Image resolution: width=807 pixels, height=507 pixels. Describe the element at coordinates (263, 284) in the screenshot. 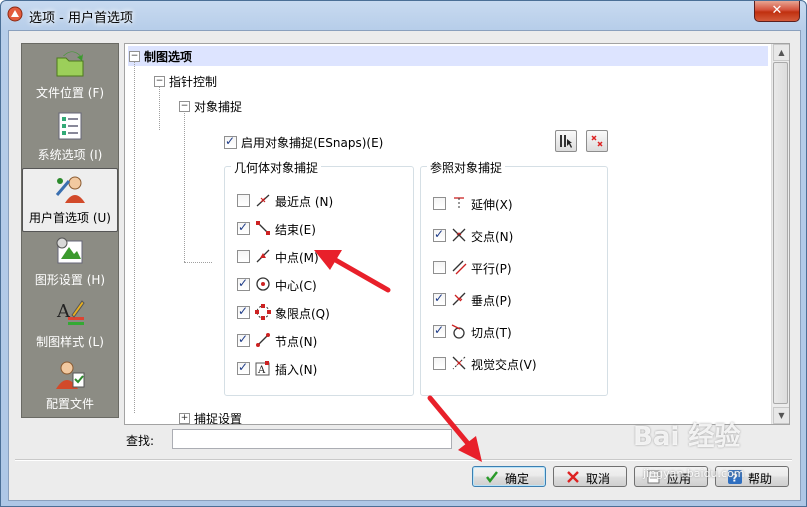

I see `center-icon` at that location.